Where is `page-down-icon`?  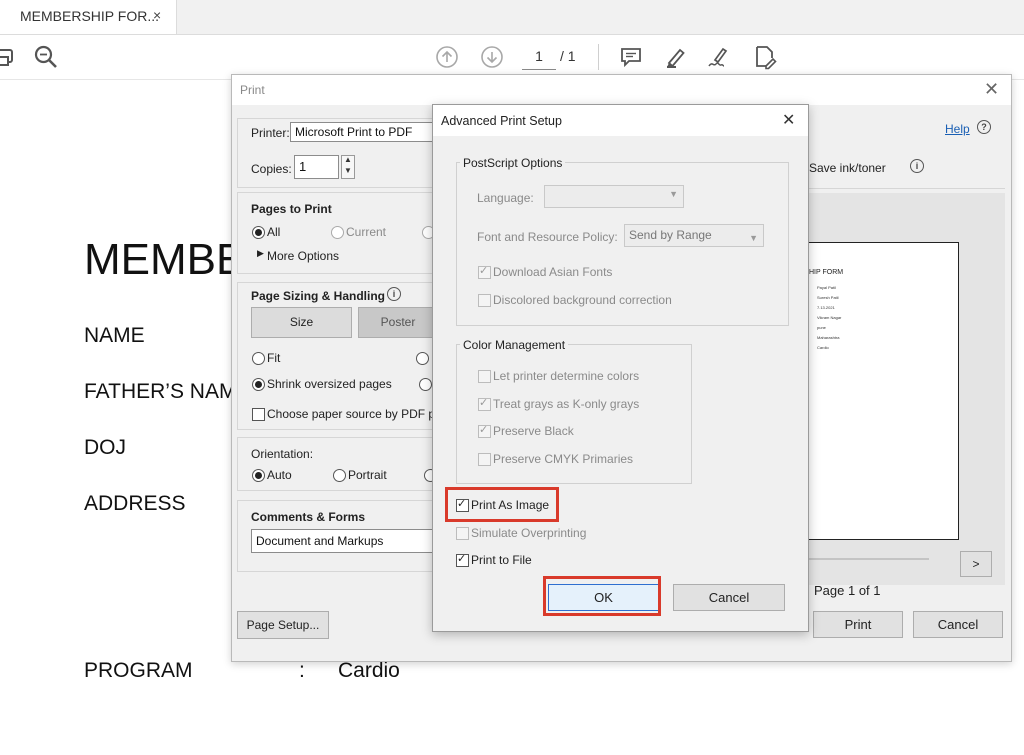 page-down-icon is located at coordinates (492, 57).